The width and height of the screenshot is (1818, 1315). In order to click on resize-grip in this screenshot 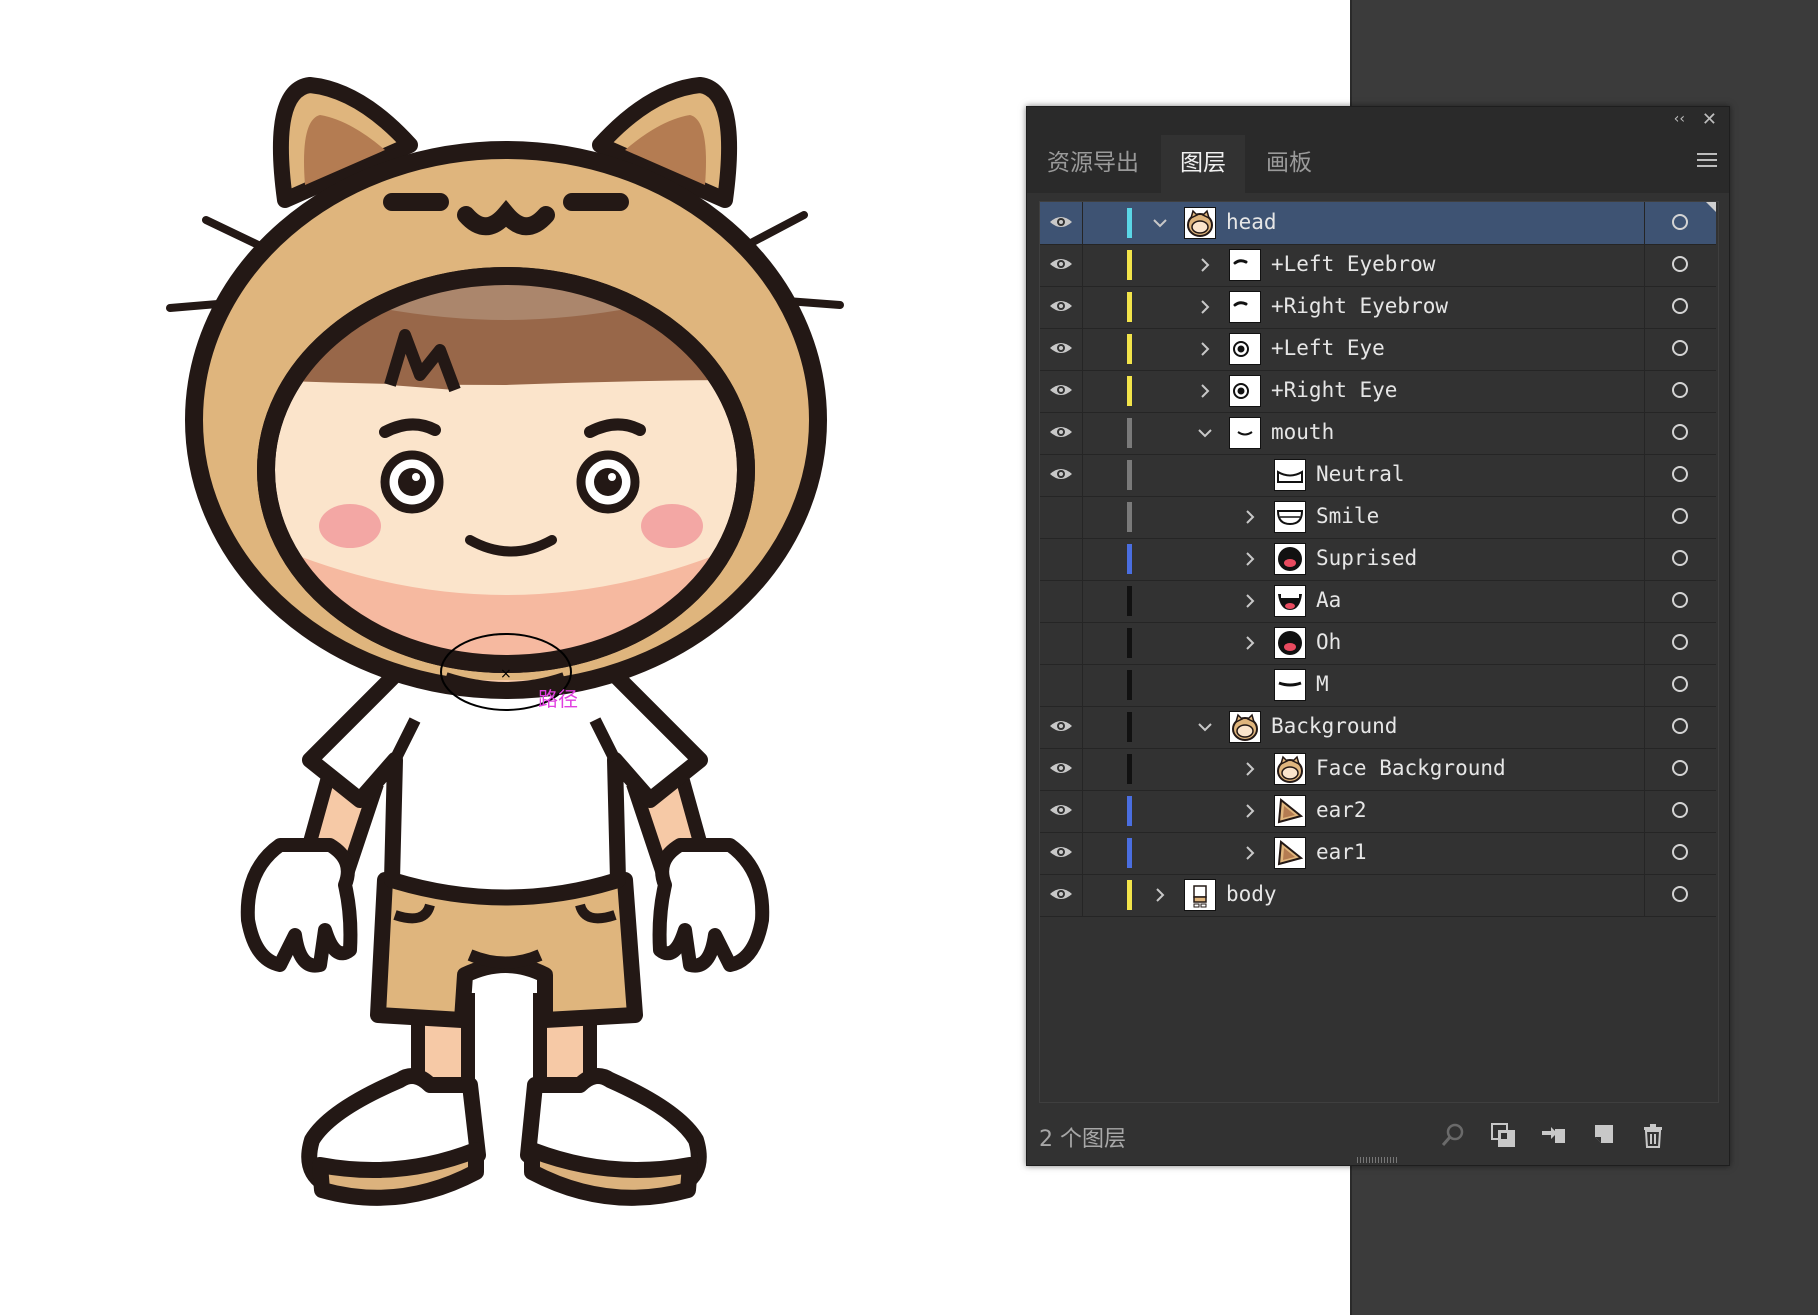, I will do `click(1377, 1160)`.